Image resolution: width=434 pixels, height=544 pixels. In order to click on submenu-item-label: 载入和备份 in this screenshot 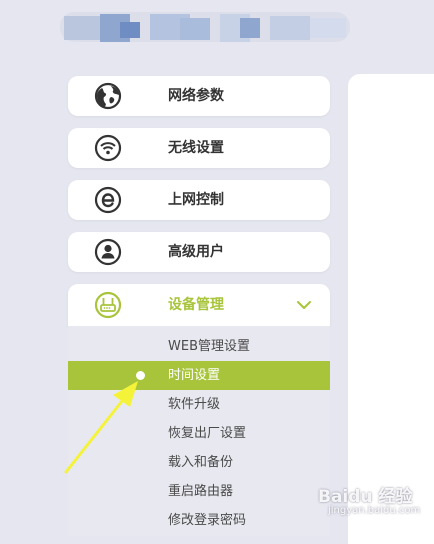, I will do `click(201, 462)`.